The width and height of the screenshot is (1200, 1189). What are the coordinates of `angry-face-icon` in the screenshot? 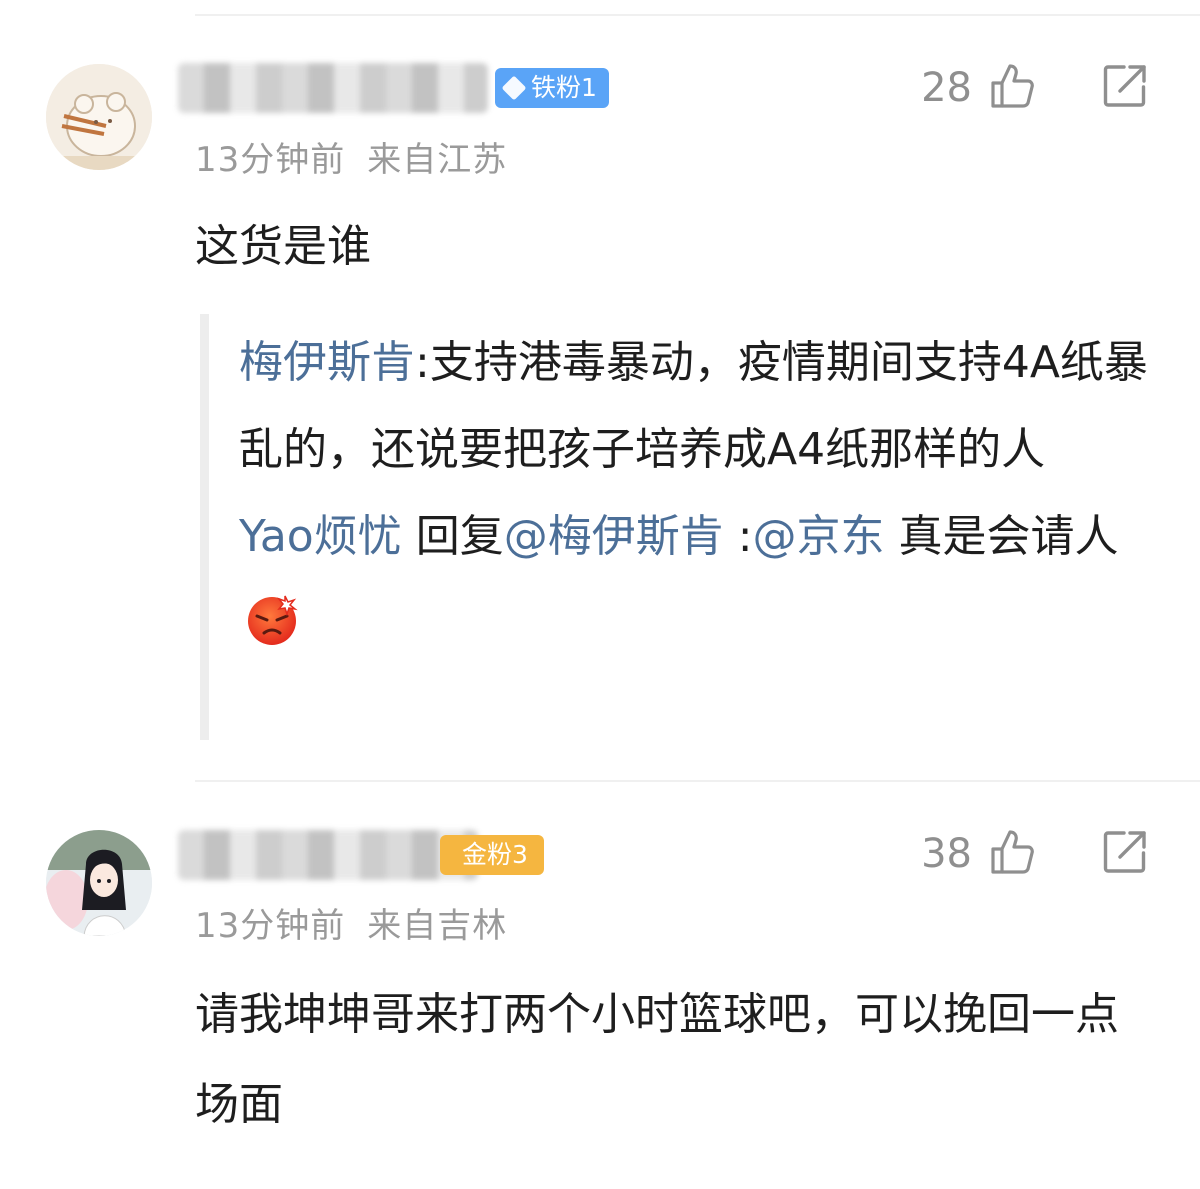 It's located at (272, 631).